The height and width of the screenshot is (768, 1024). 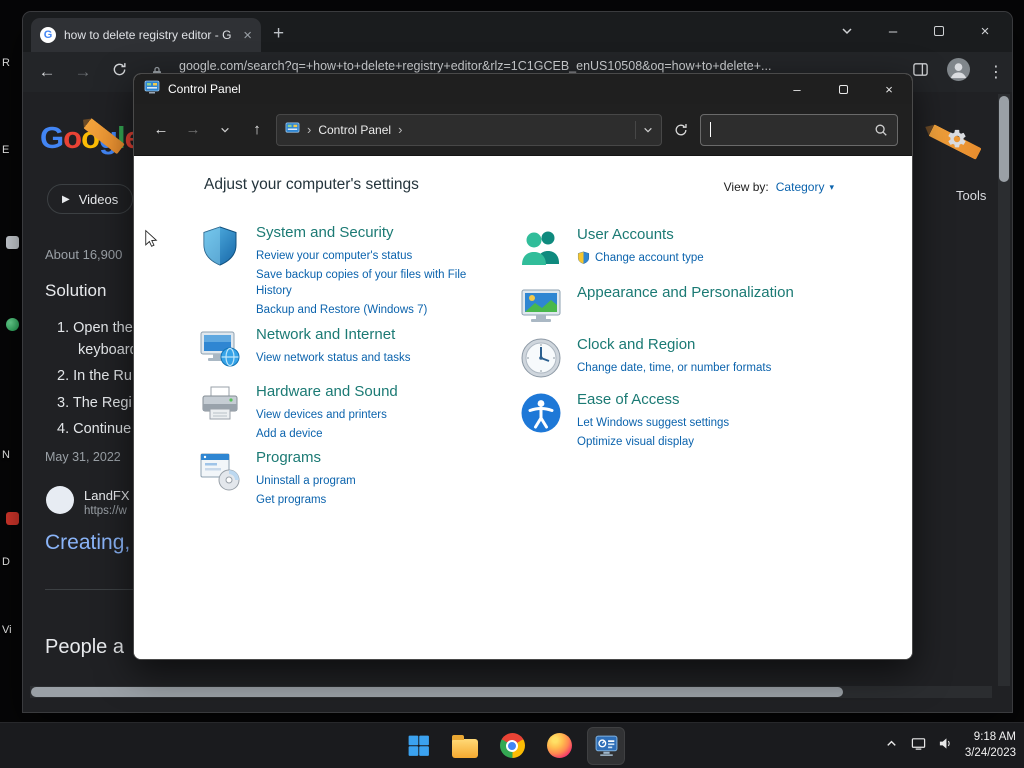 What do you see at coordinates (327, 434) in the screenshot?
I see `task-link: Add a device` at bounding box center [327, 434].